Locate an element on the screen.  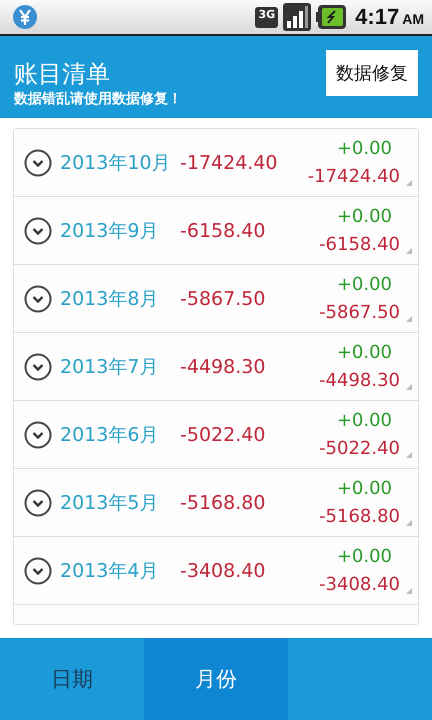
tab: 月份 is located at coordinates (216, 679).